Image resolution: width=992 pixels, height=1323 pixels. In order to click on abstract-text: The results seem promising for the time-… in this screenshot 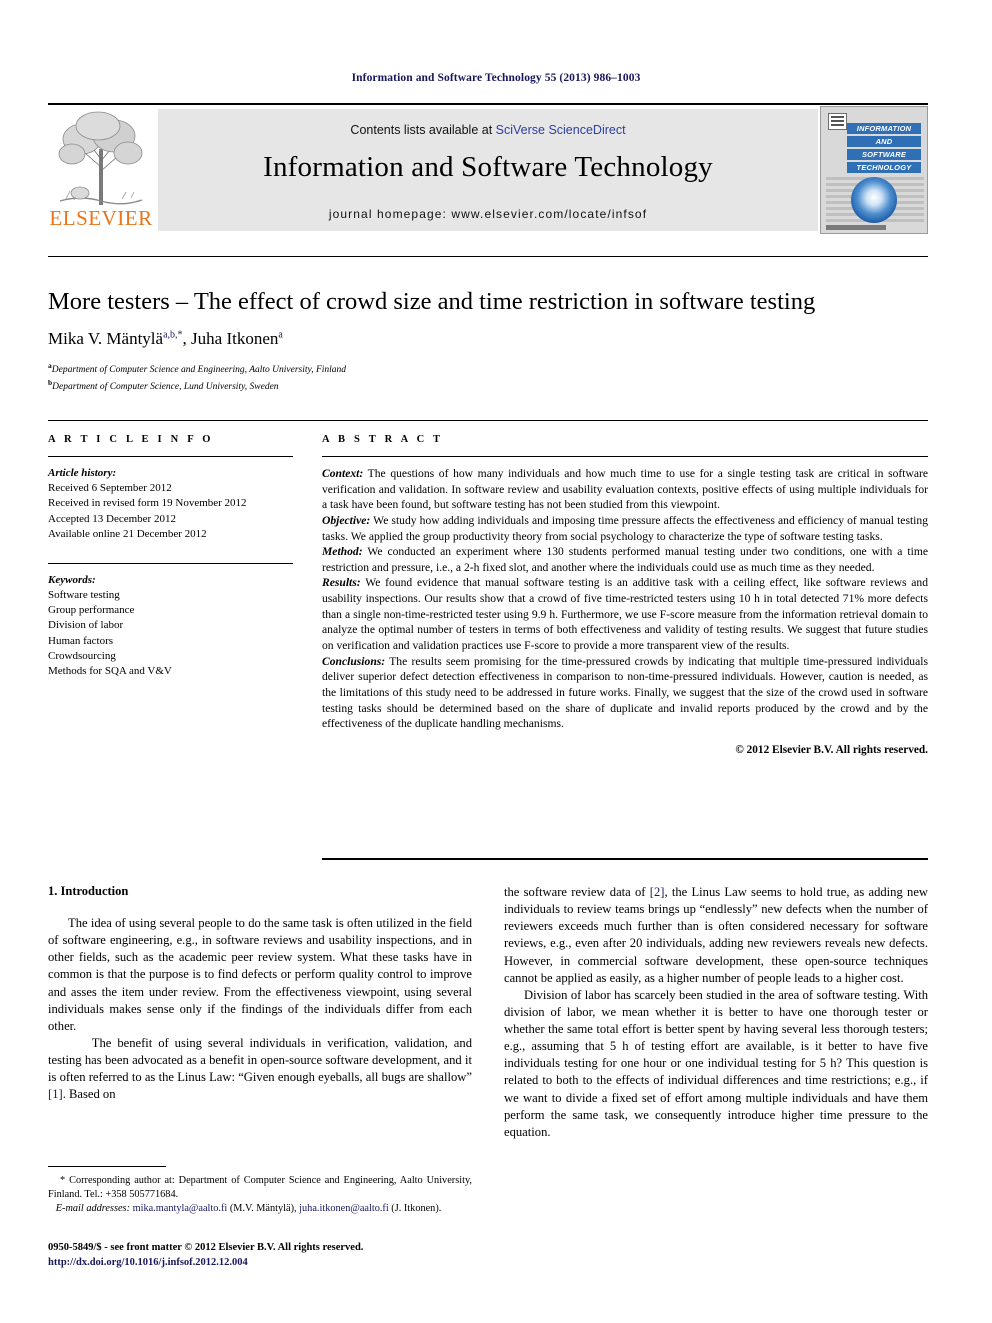, I will do `click(625, 692)`.